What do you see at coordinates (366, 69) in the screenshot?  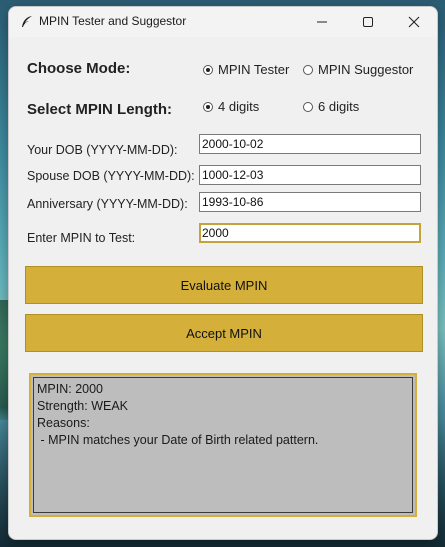 I see `radio-mpin-suggestor-label: MPIN Suggestor` at bounding box center [366, 69].